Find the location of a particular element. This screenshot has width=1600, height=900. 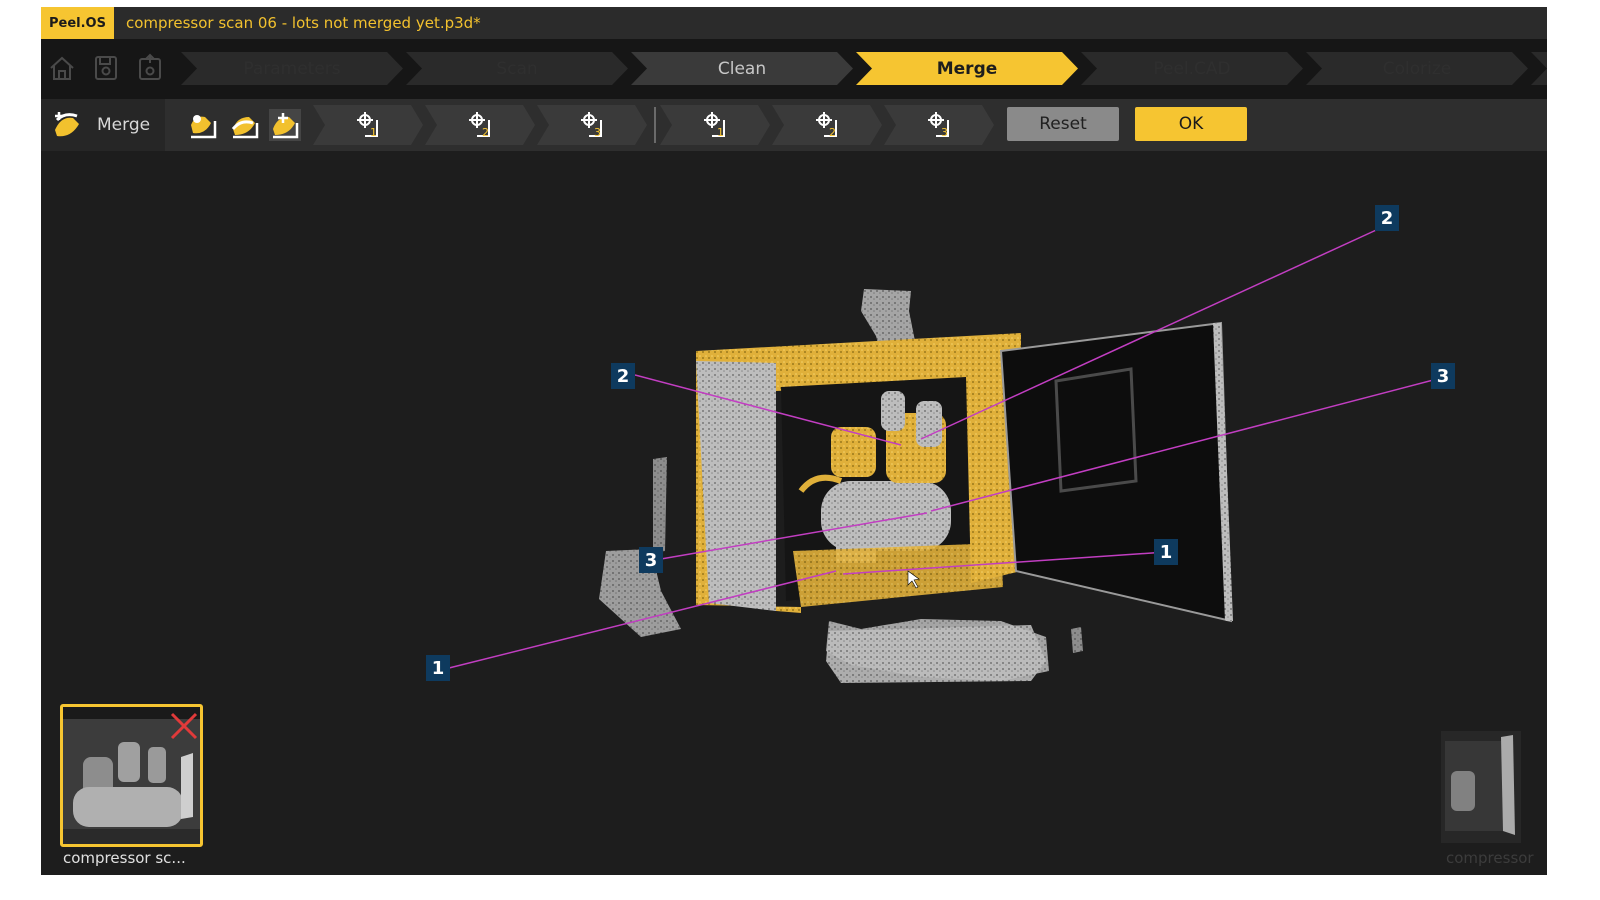

close-x-icon is located at coordinates (184, 726).